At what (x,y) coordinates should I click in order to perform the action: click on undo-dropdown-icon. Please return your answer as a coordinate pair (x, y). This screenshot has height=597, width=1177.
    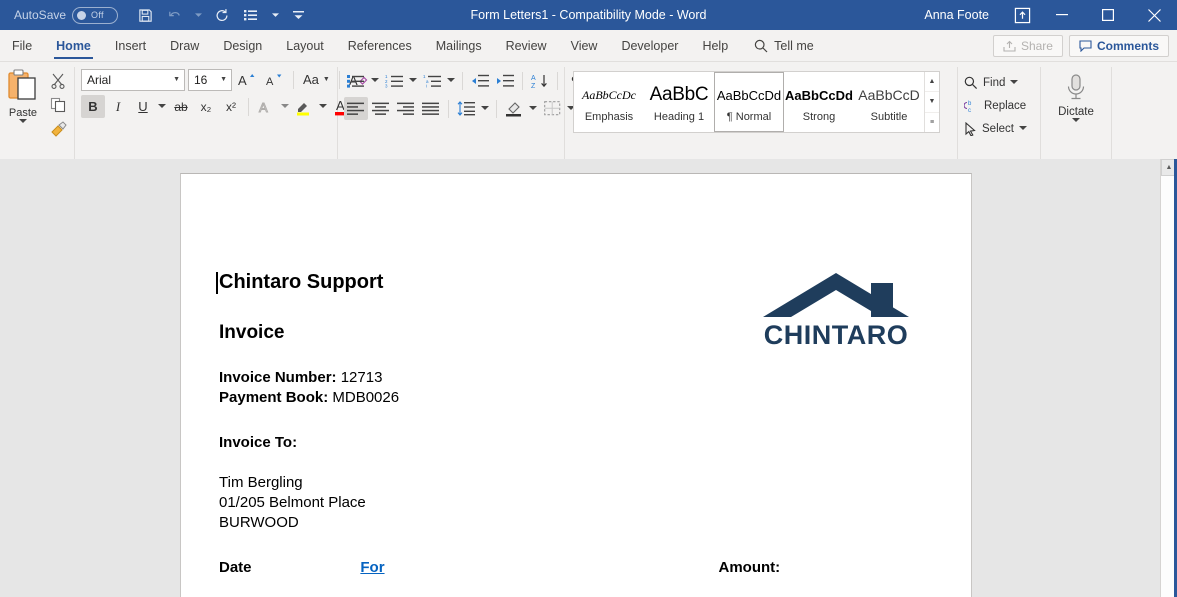
    Looking at the image, I should click on (198, 15).